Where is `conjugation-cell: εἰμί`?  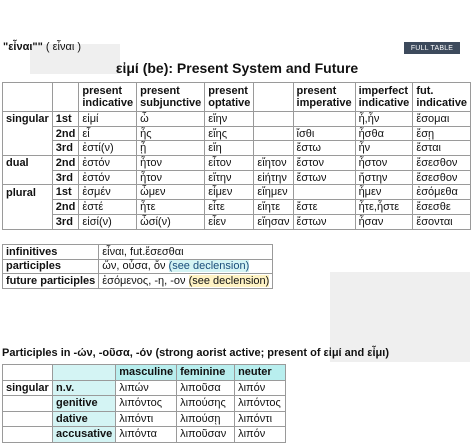
conjugation-cell: εἰμί is located at coordinates (108, 119).